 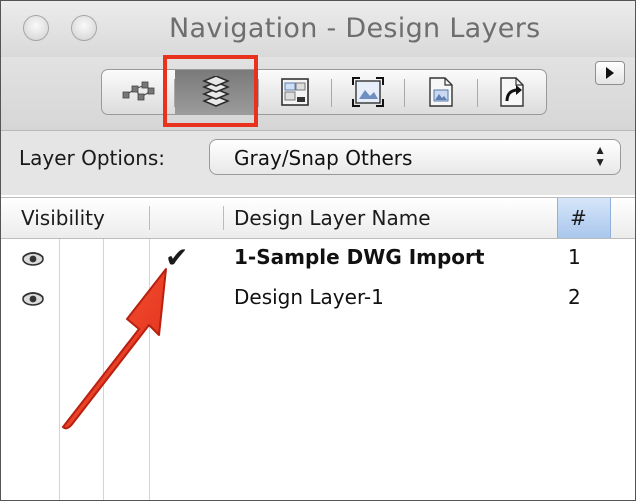 I want to click on network-graph-icon, so click(x=138, y=91).